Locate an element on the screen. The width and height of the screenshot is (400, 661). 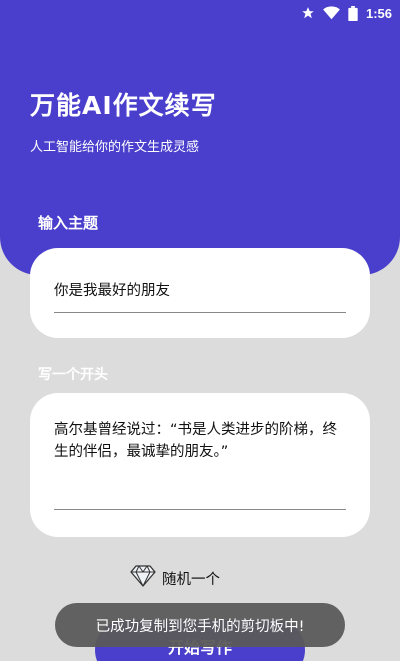
battery-icon is located at coordinates (353, 13).